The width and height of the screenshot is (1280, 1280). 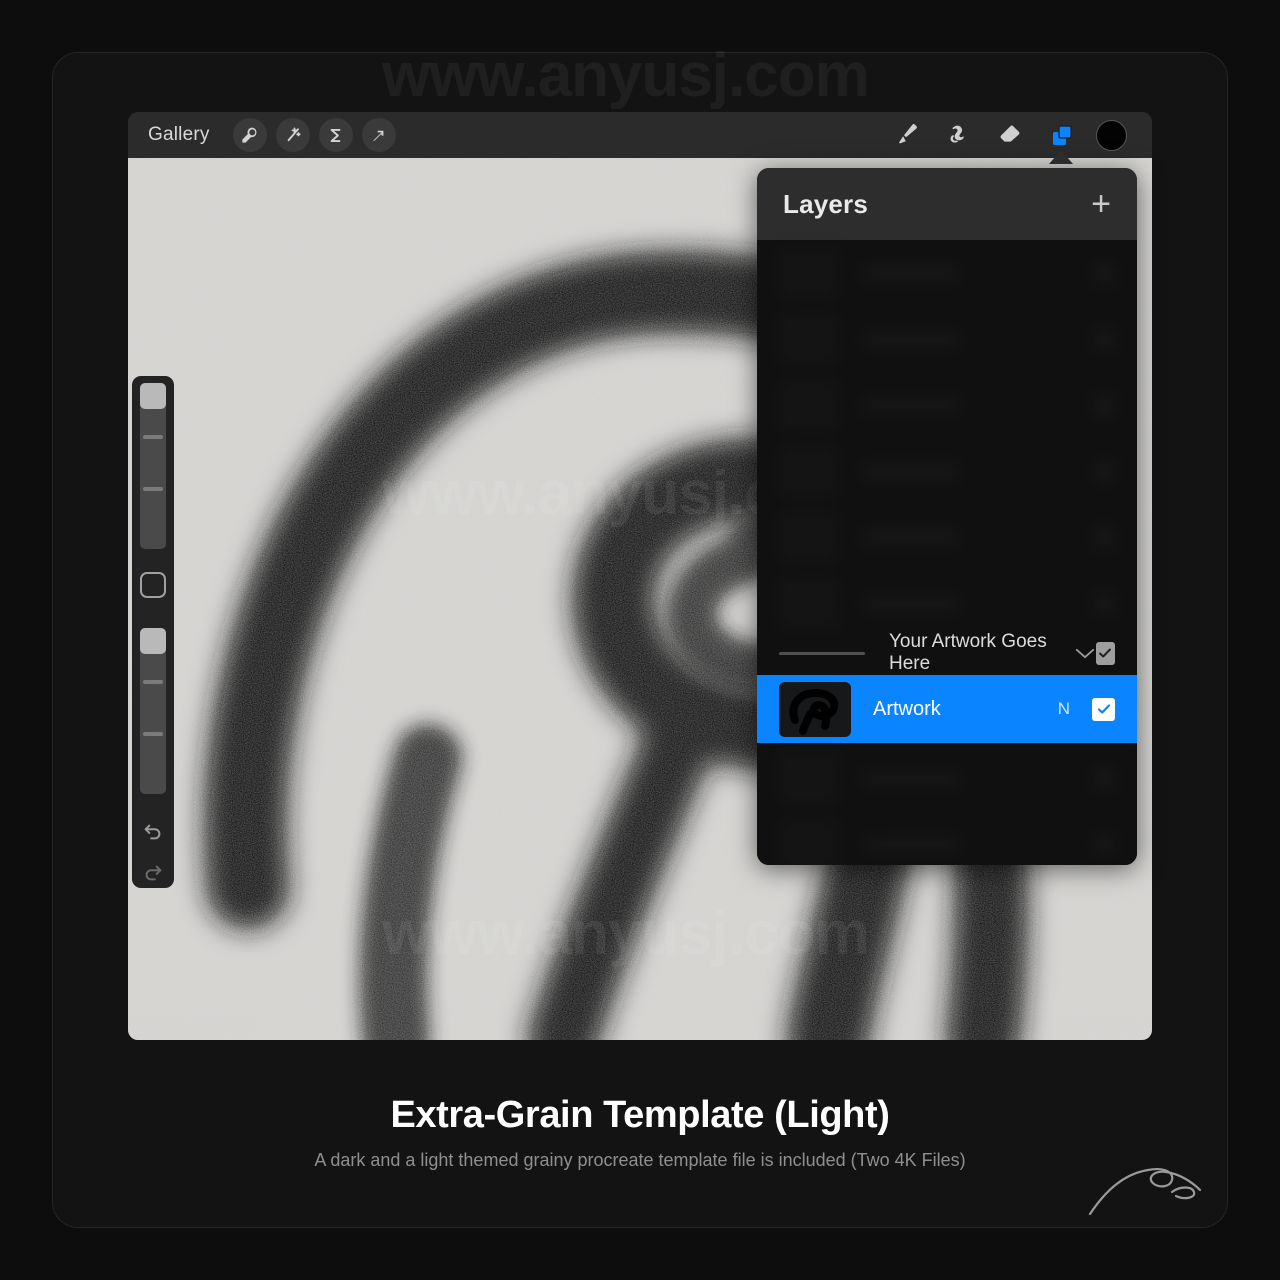 I want to click on top-toolbar: Gallery, so click(x=640, y=135).